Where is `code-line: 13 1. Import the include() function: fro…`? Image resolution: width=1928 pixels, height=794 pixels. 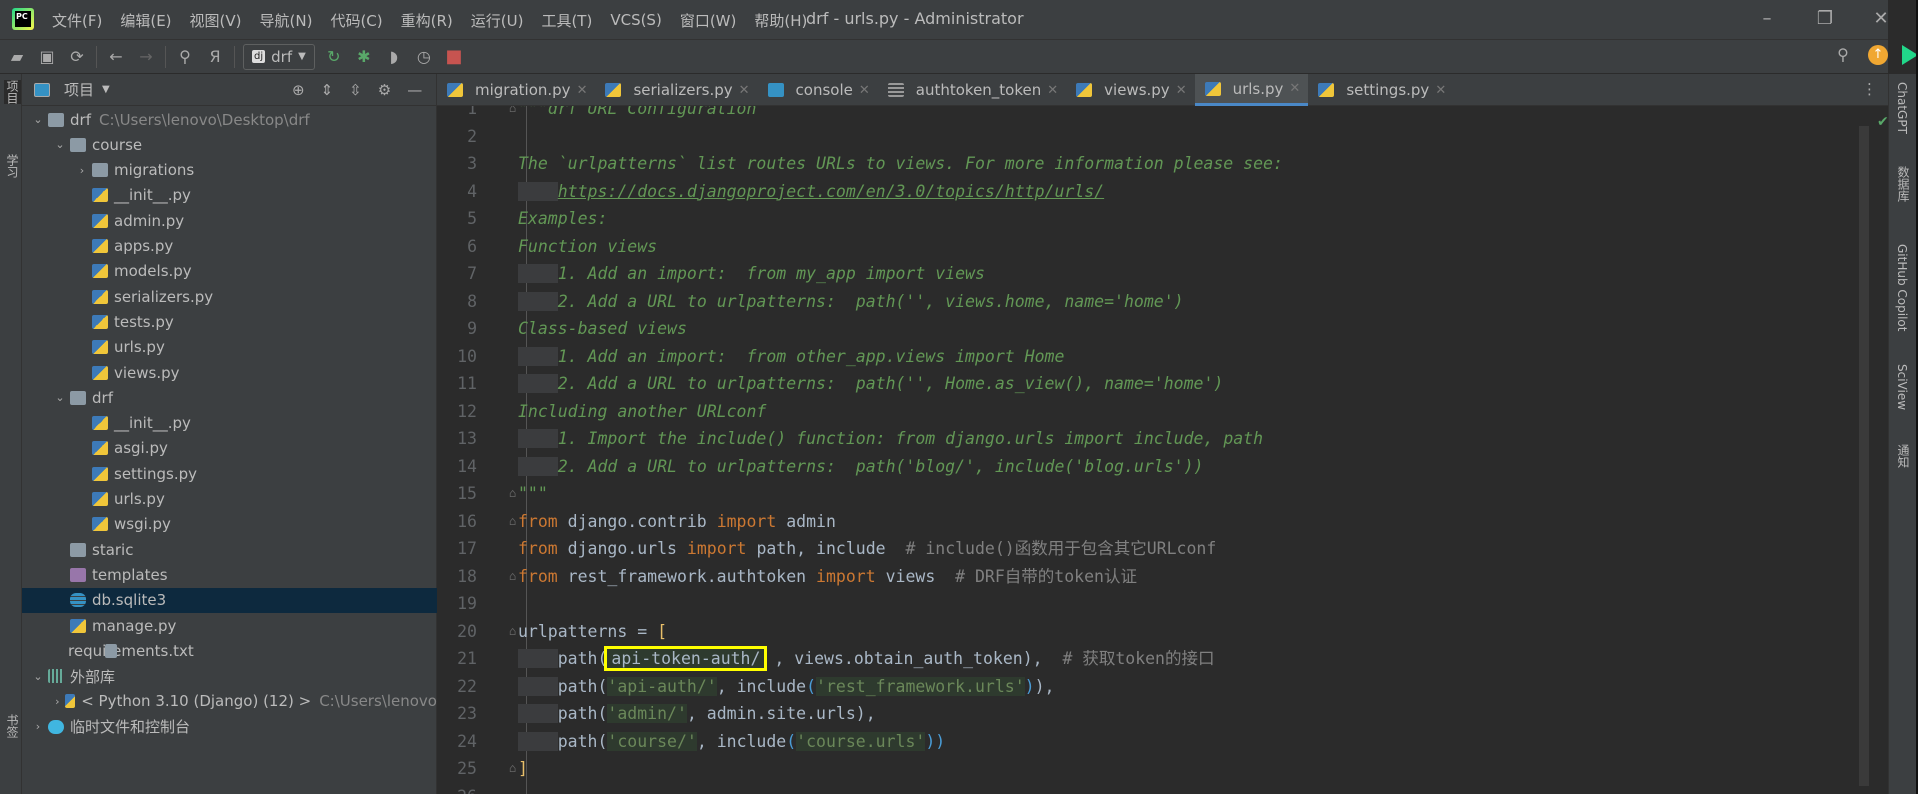 code-line: 13 1. Import the include() function: fro… is located at coordinates (1147, 439).